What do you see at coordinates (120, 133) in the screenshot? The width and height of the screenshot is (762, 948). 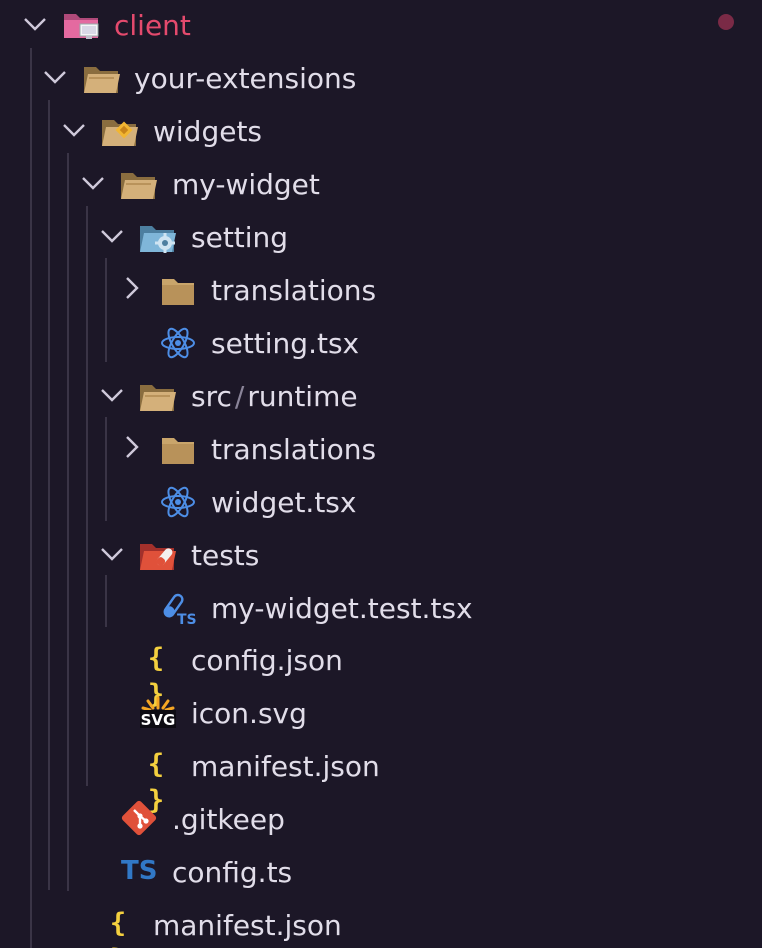 I see `folder-widgets-icon` at bounding box center [120, 133].